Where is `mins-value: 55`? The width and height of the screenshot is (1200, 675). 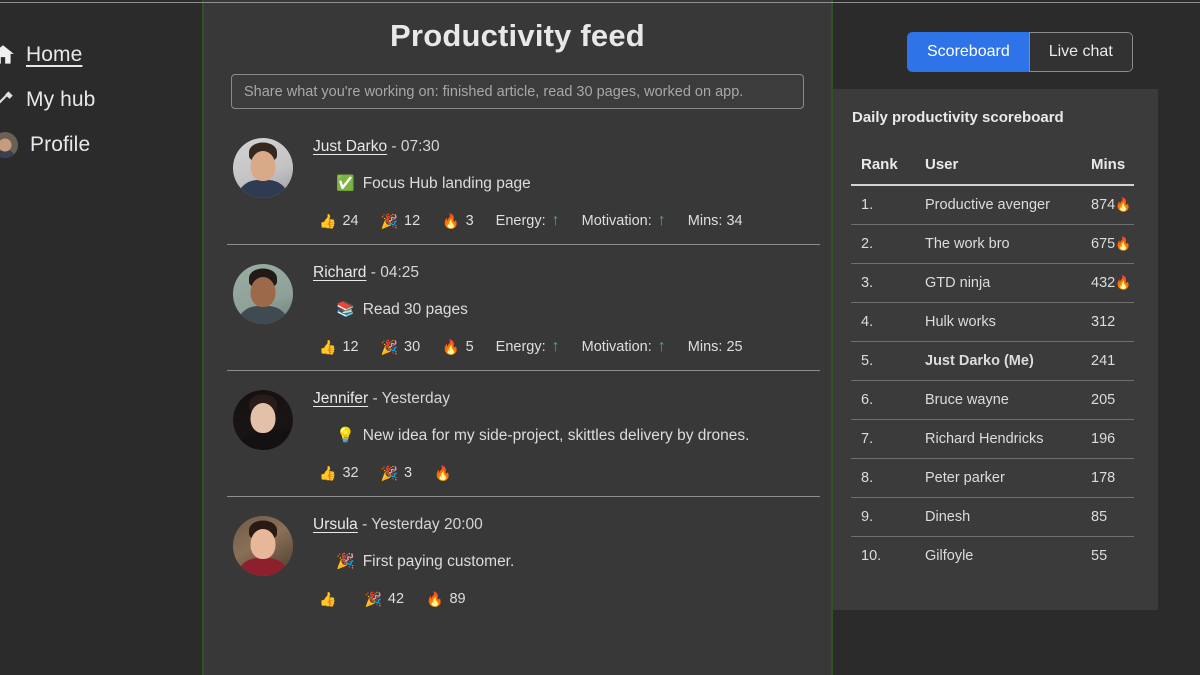
mins-value: 55 is located at coordinates (1099, 556).